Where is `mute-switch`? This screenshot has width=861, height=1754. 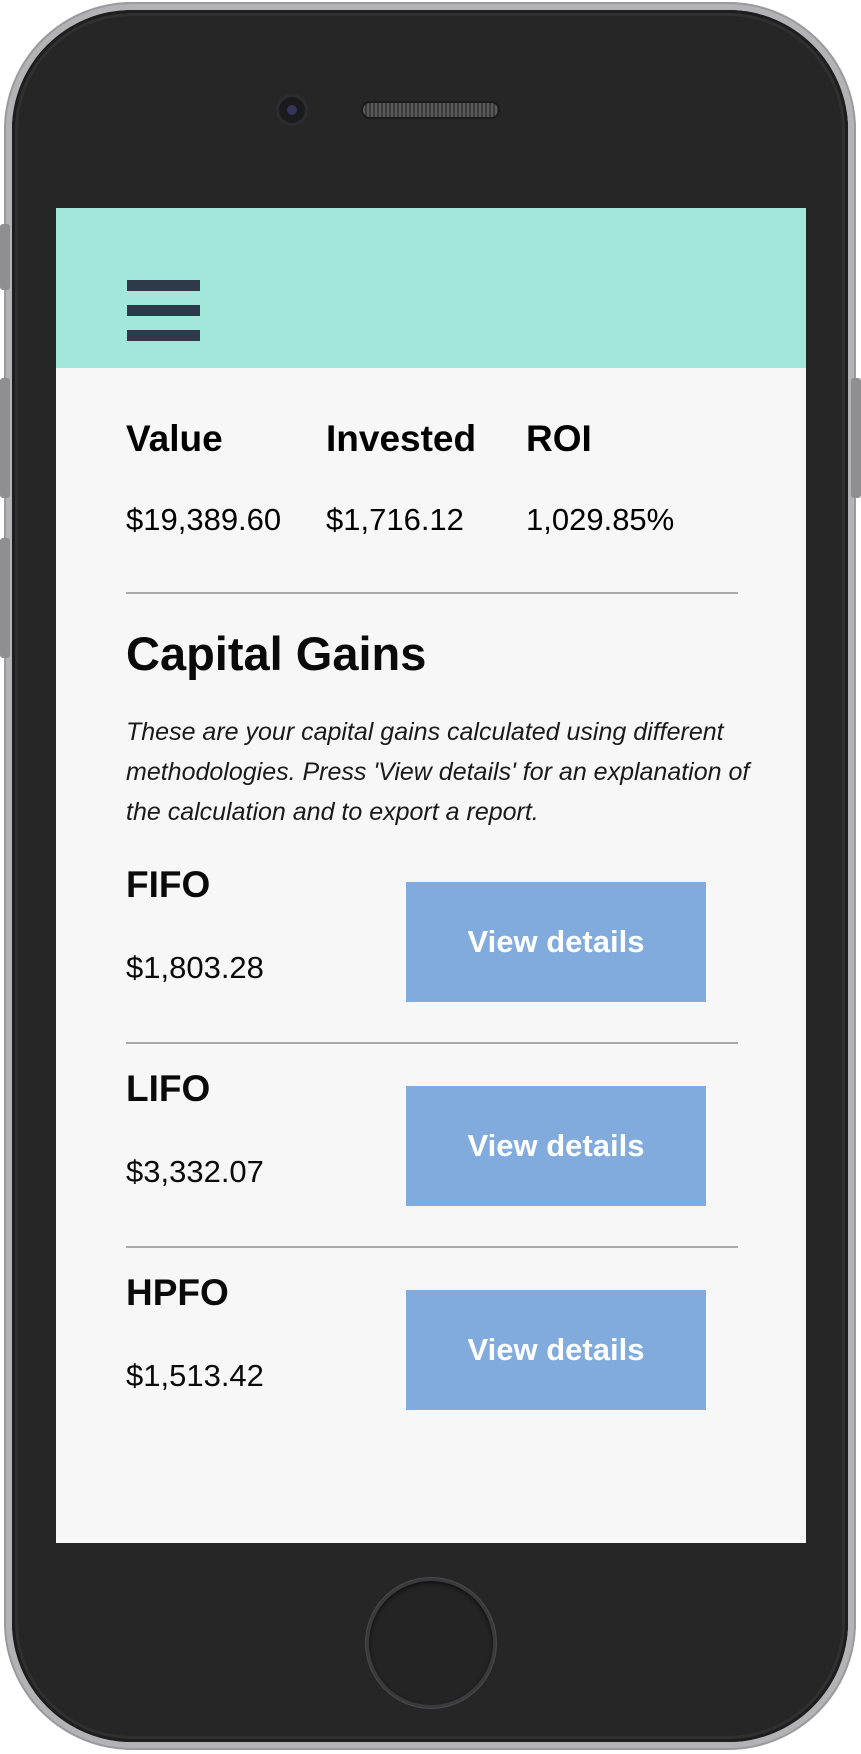
mute-switch is located at coordinates (5, 257).